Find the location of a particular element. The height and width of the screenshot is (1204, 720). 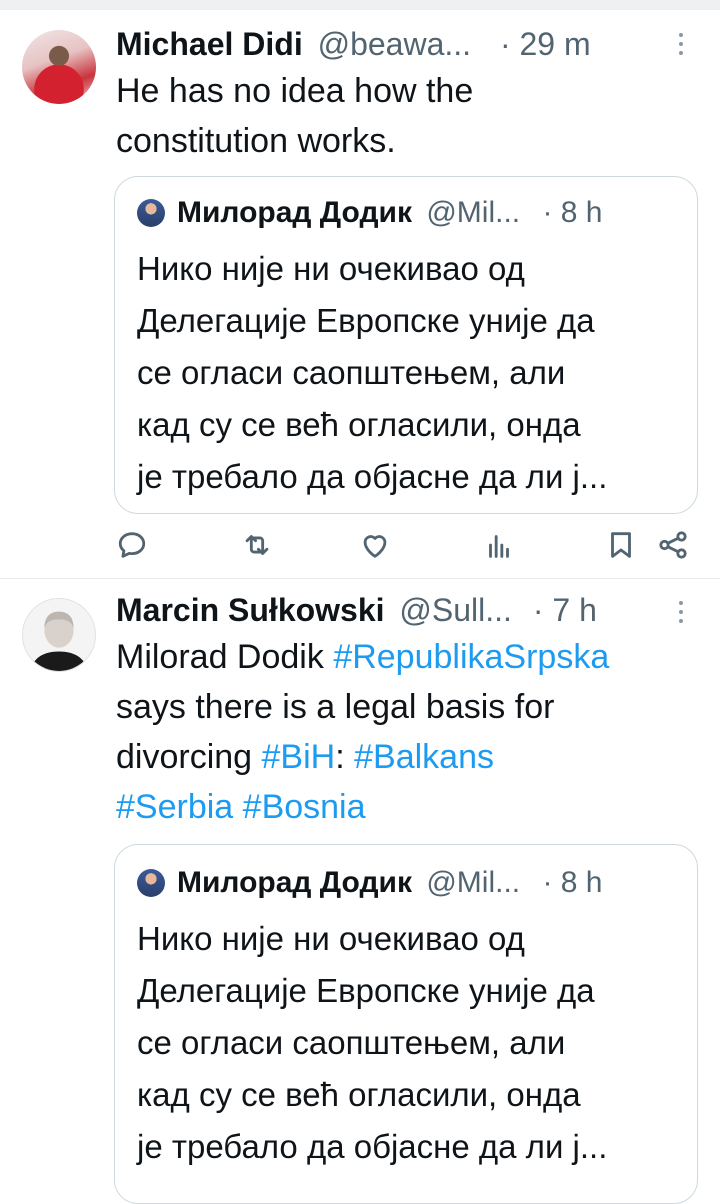

hashtag-link: #RepublikaSrpska is located at coordinates (471, 657).